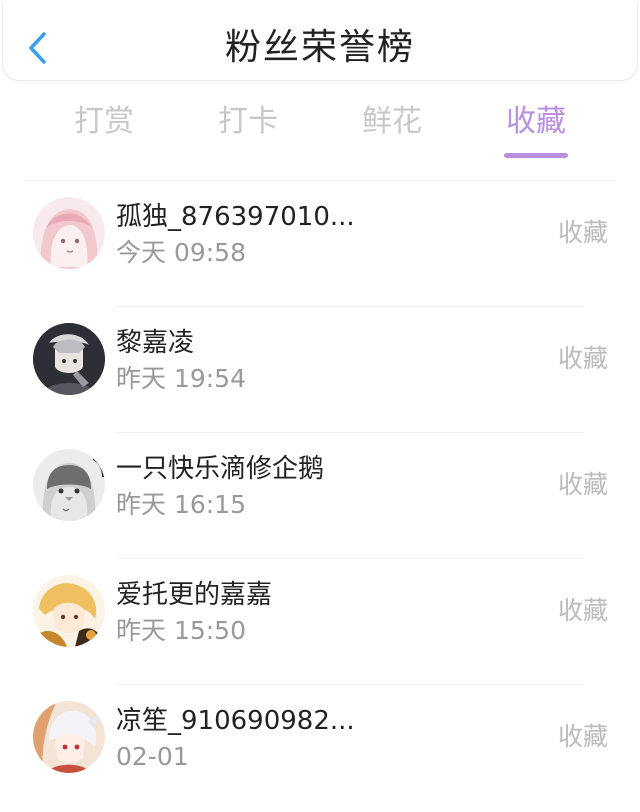 The image size is (640, 812). I want to click on tab-favorites: 收藏, so click(536, 122).